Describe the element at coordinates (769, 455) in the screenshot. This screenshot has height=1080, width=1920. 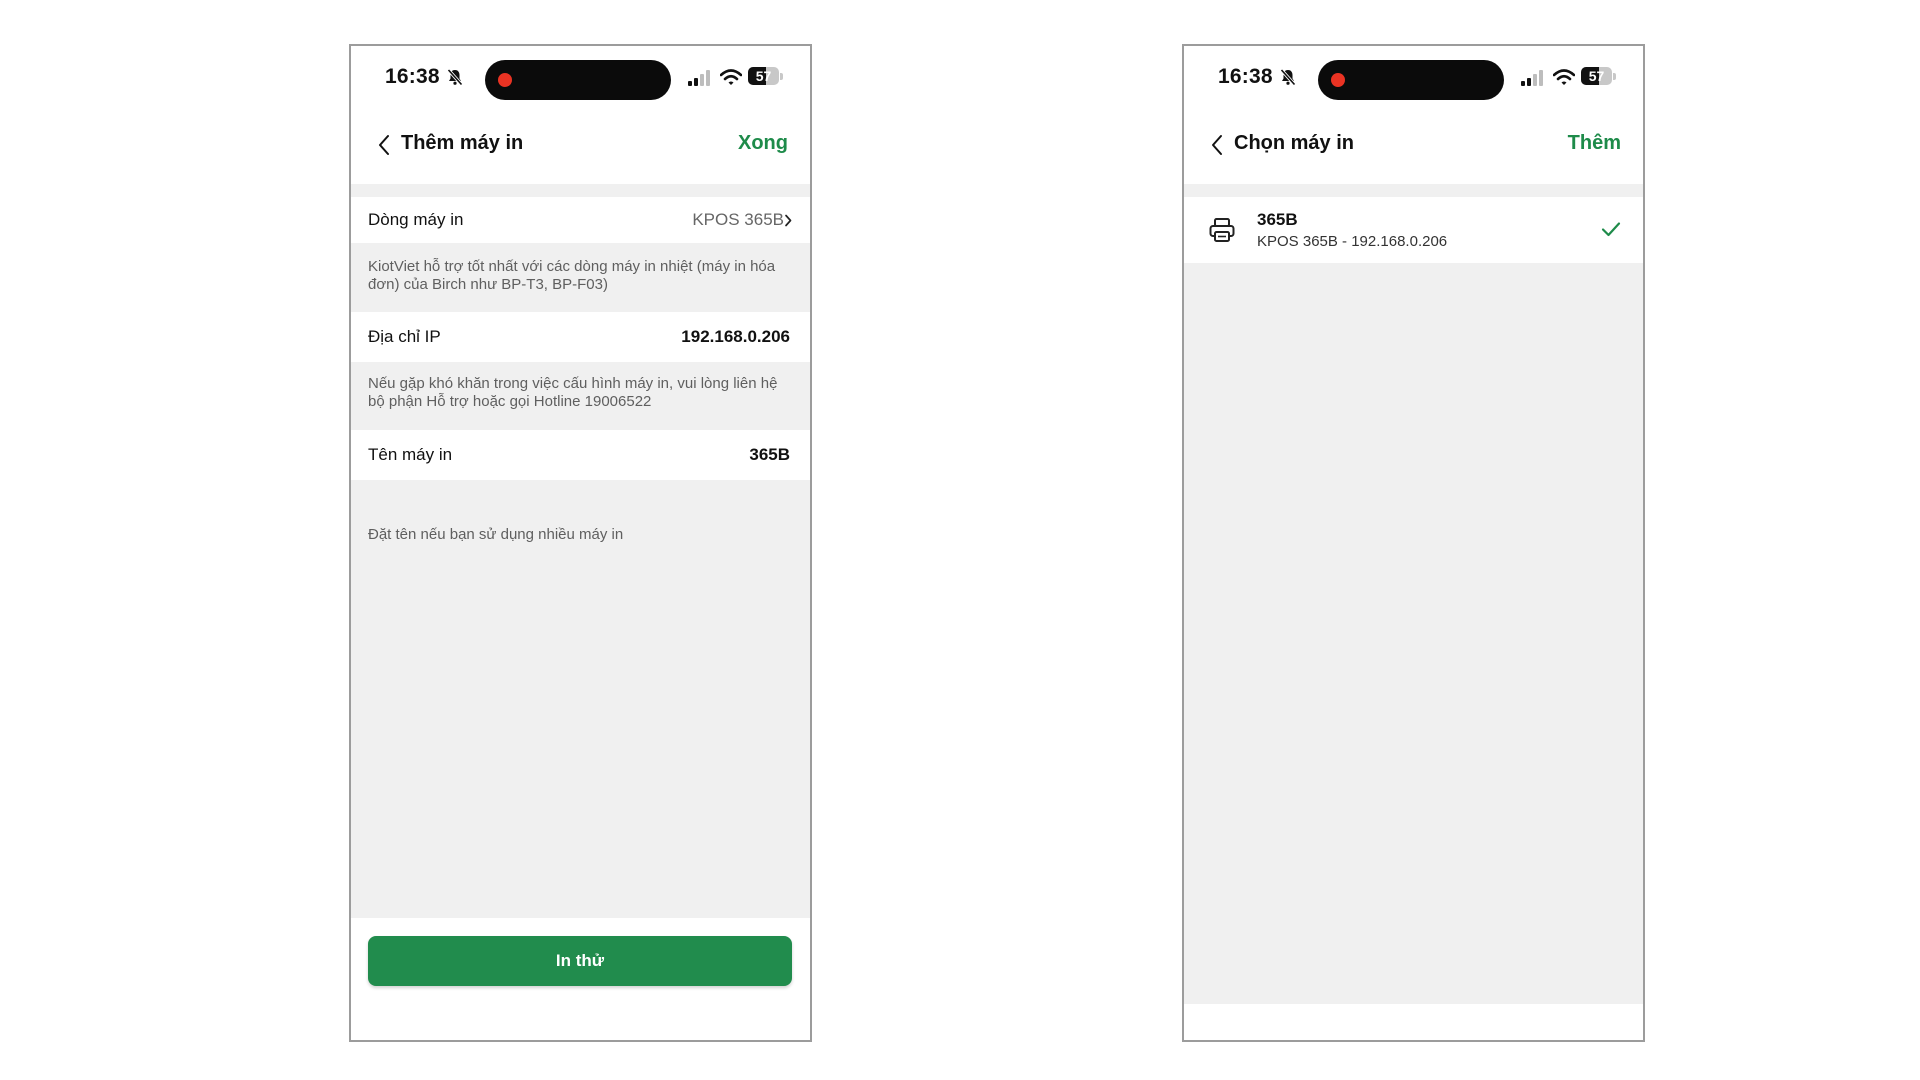
I see `printer-name-value: 365B` at that location.